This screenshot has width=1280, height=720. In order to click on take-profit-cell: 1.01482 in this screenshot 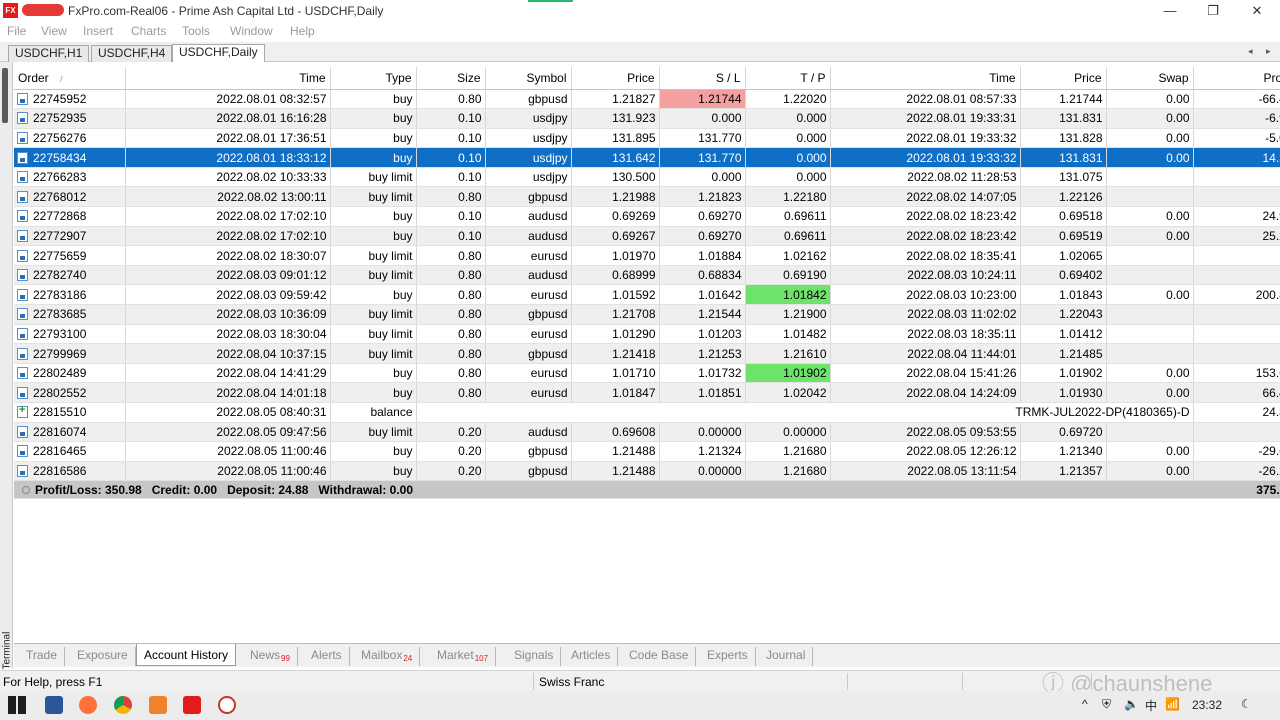, I will do `click(788, 334)`.